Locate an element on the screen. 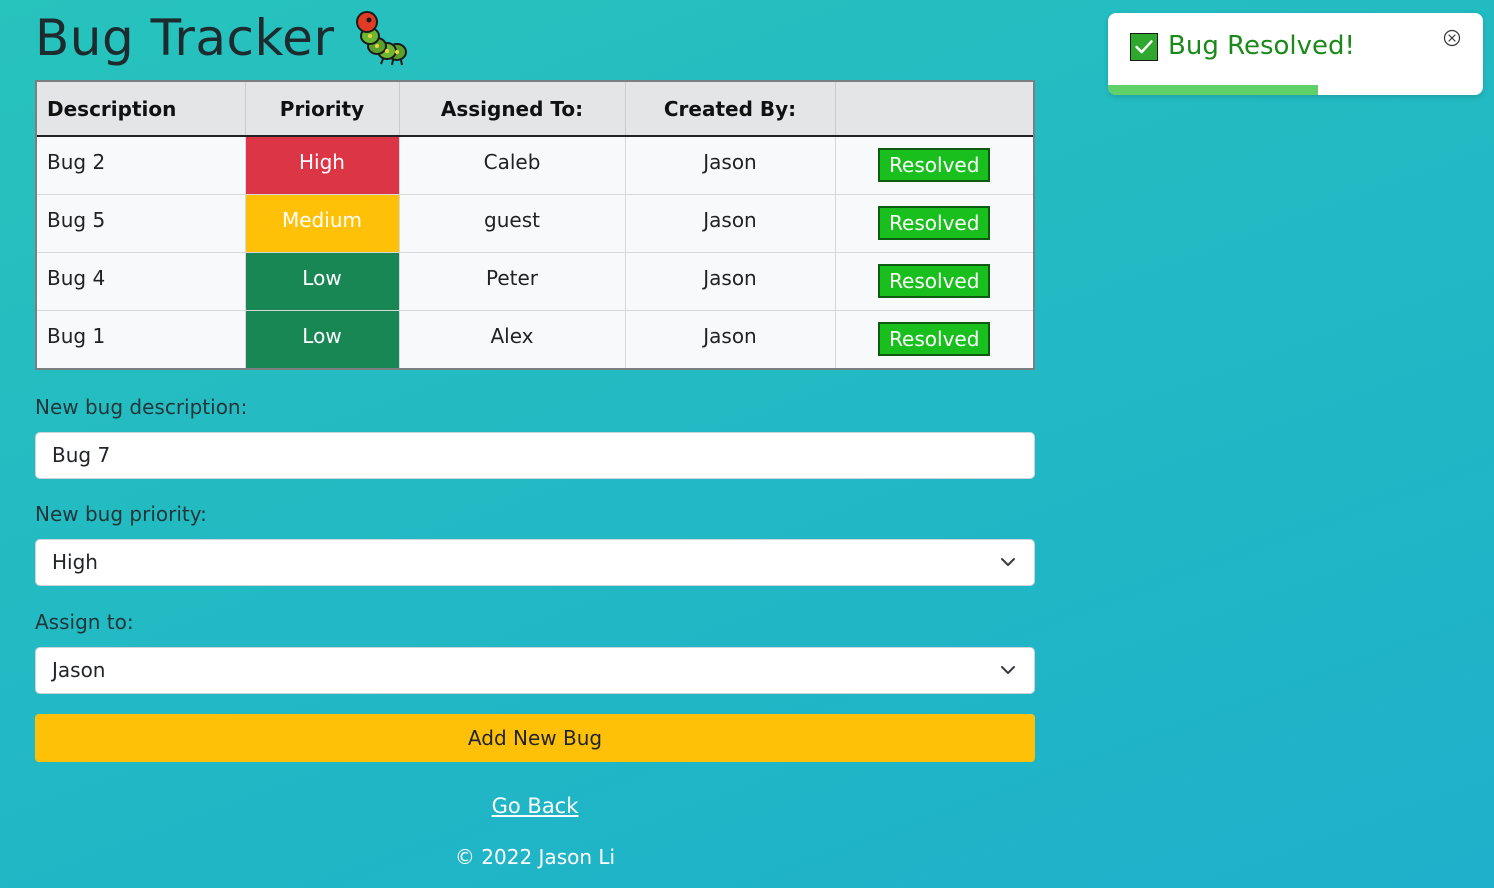 The width and height of the screenshot is (1494, 888). column-header-created-by: Created By: is located at coordinates (730, 109).